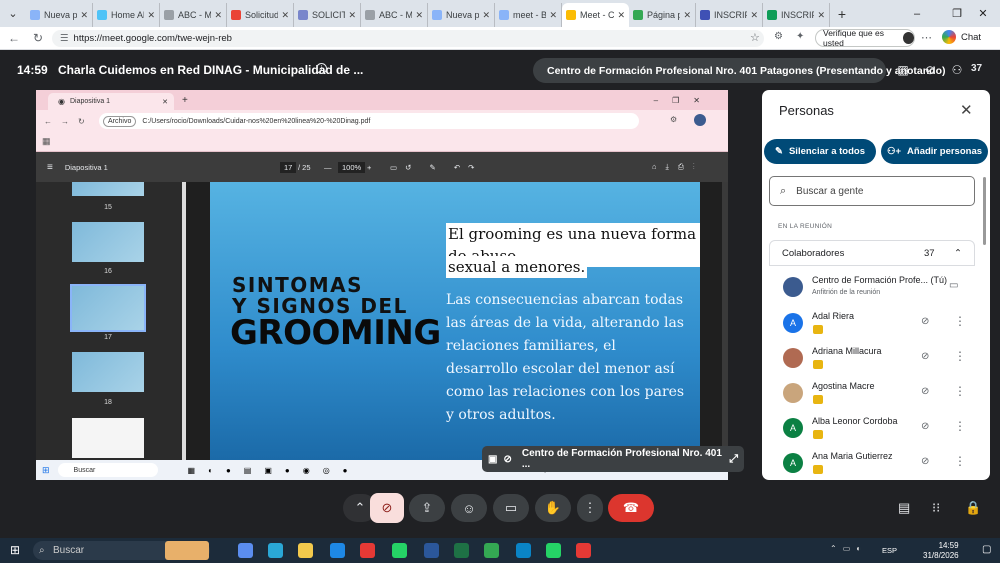  What do you see at coordinates (631, 508) in the screenshot?
I see `leave-call-button: ☎` at bounding box center [631, 508].